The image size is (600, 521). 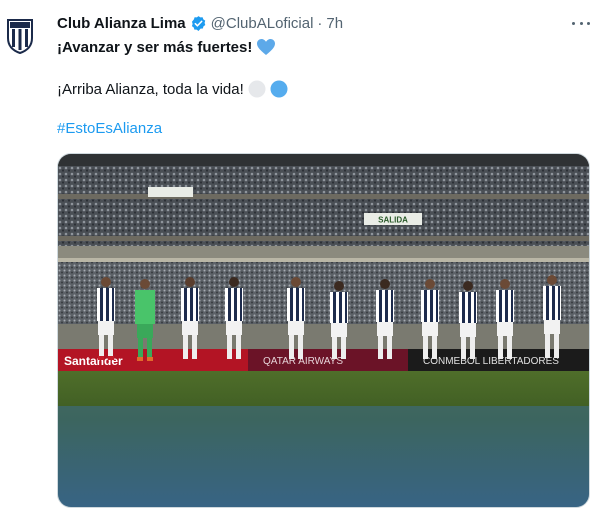 What do you see at coordinates (93, 361) in the screenshot?
I see `banner-left-text: Santander` at bounding box center [93, 361].